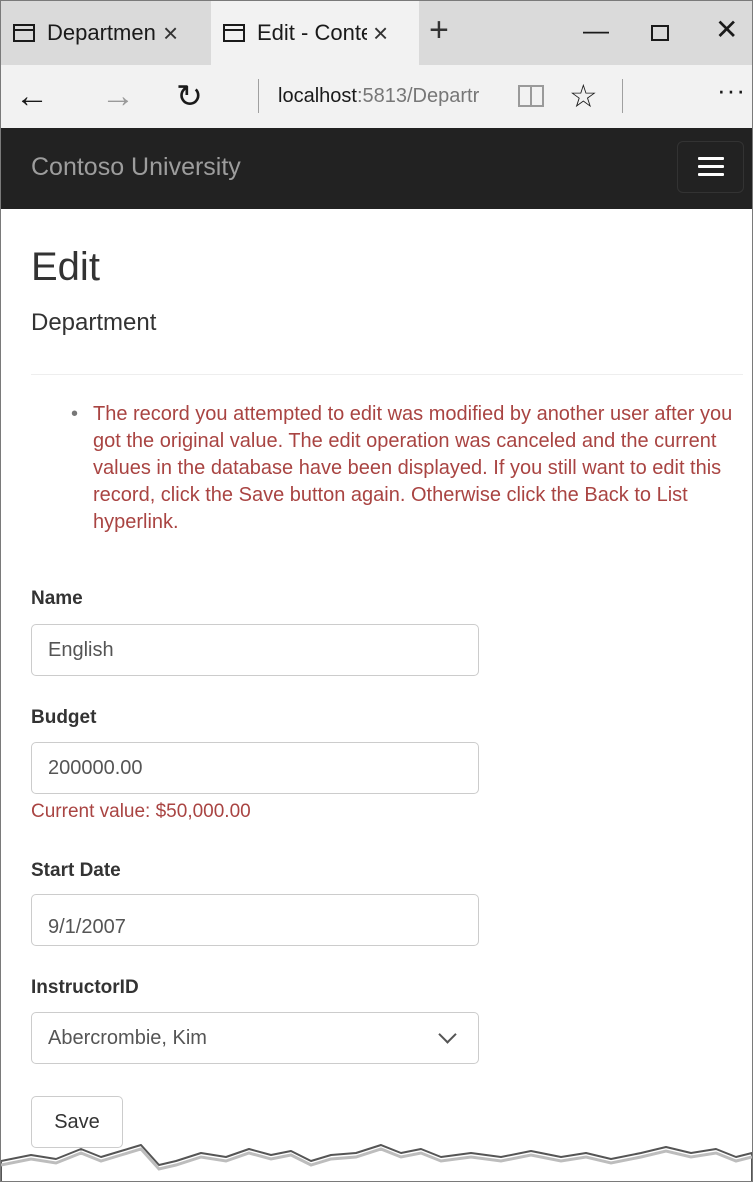 This screenshot has height=1182, width=753. I want to click on tab-departments: Departmen ×, so click(106, 33).